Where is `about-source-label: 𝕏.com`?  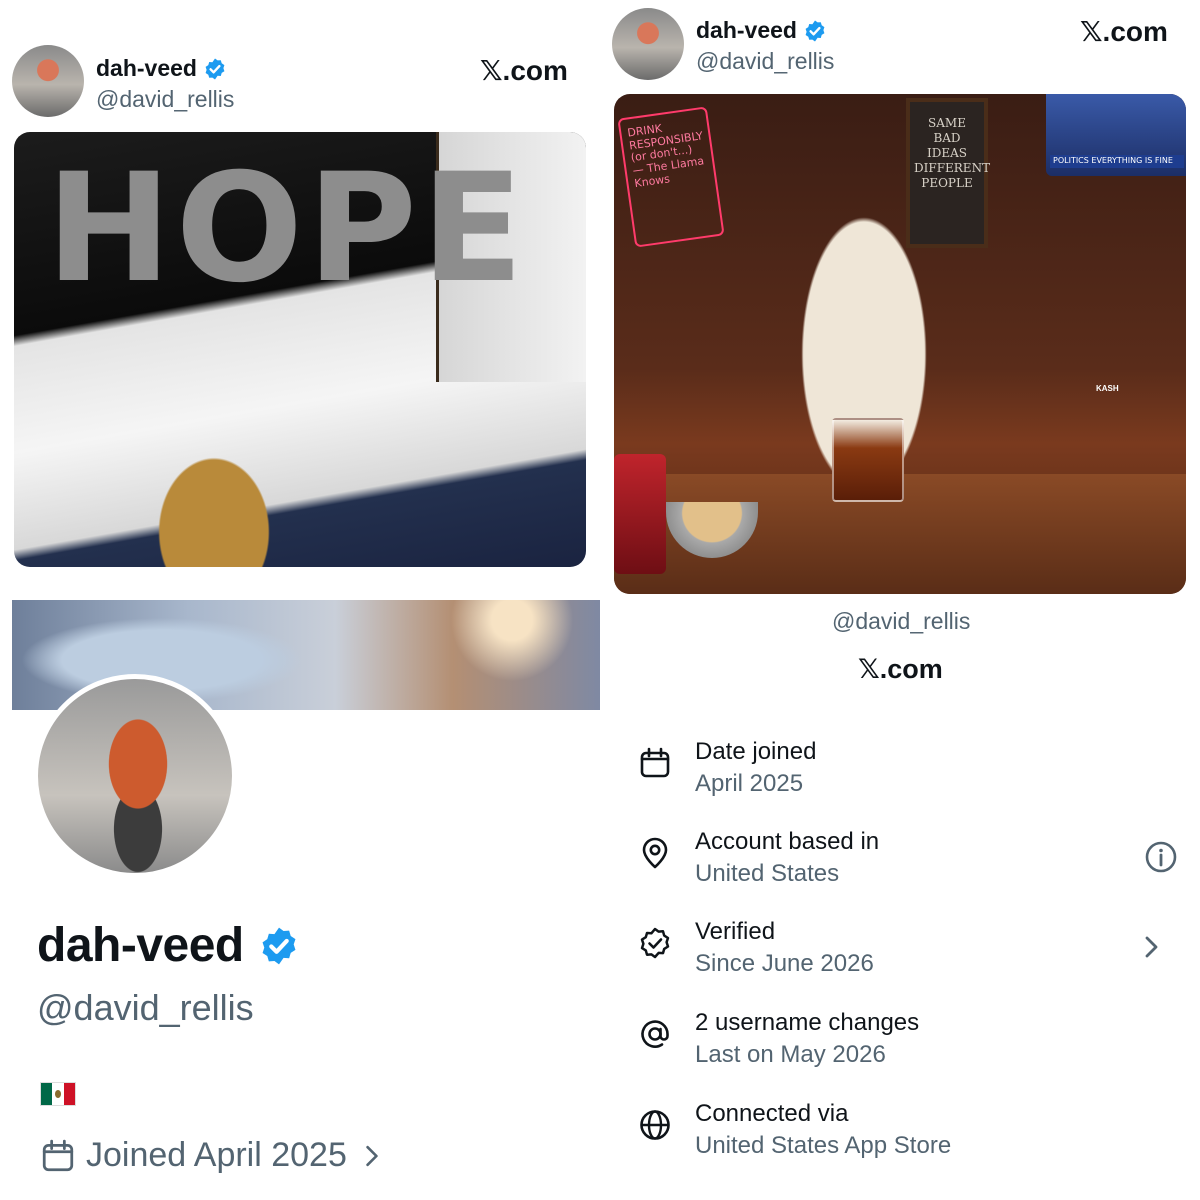 about-source-label: 𝕏.com is located at coordinates (900, 669).